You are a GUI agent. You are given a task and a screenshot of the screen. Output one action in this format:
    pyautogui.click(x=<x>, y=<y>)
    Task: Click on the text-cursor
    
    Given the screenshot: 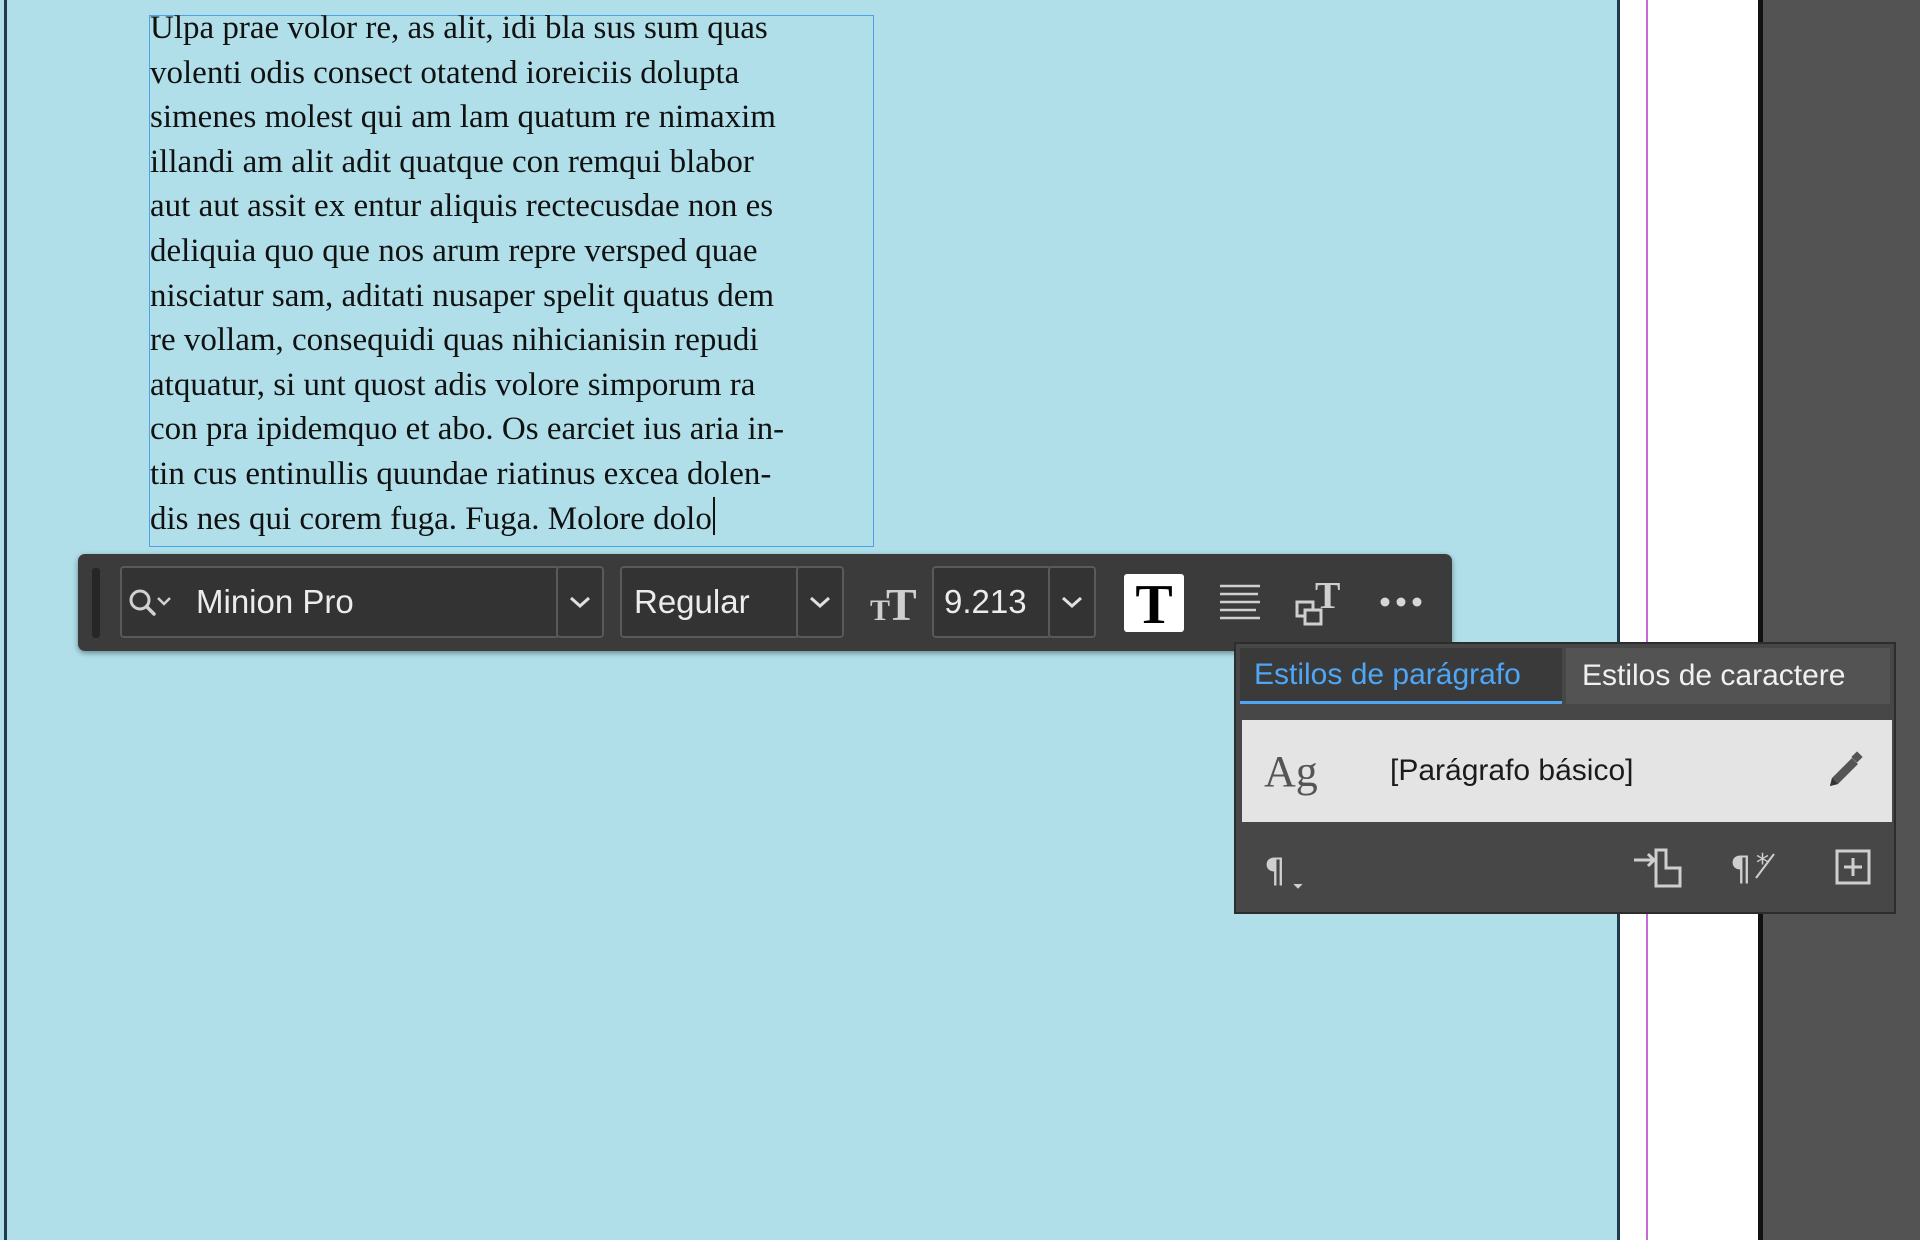 What is the action you would take?
    pyautogui.click(x=714, y=515)
    